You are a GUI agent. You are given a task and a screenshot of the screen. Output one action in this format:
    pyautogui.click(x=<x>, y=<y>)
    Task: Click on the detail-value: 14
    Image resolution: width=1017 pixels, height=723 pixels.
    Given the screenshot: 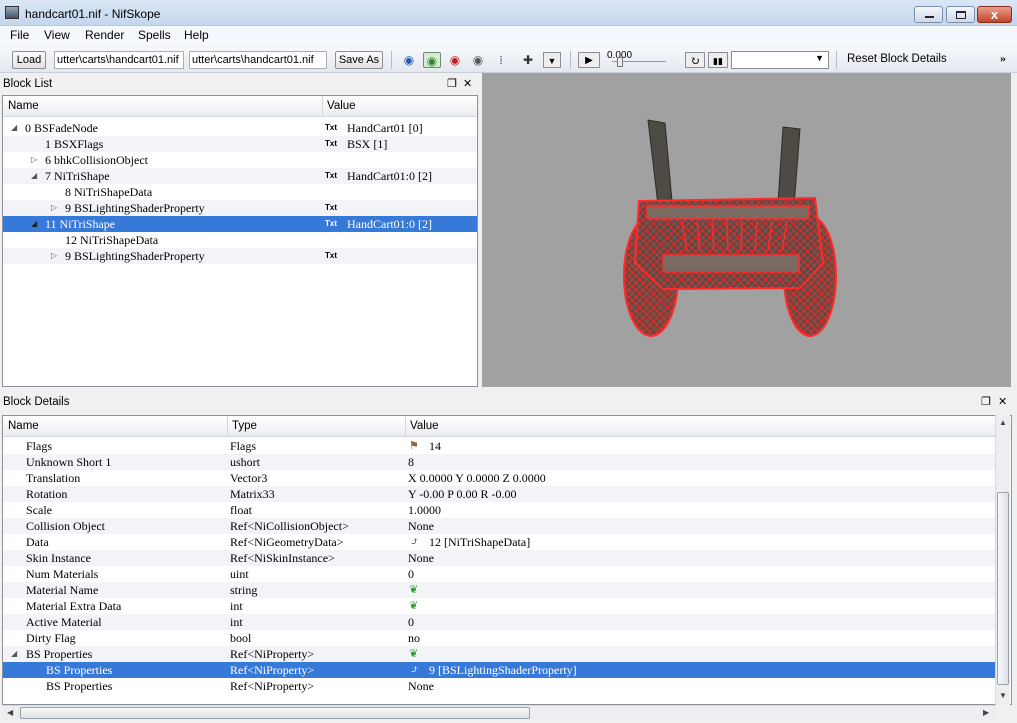 What is the action you would take?
    pyautogui.click(x=435, y=446)
    